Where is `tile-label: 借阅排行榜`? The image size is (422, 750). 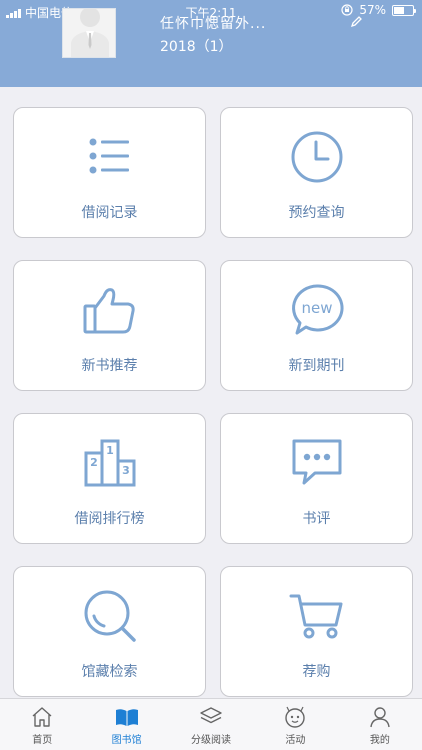
tile-label: 借阅排行榜 is located at coordinates (109, 519).